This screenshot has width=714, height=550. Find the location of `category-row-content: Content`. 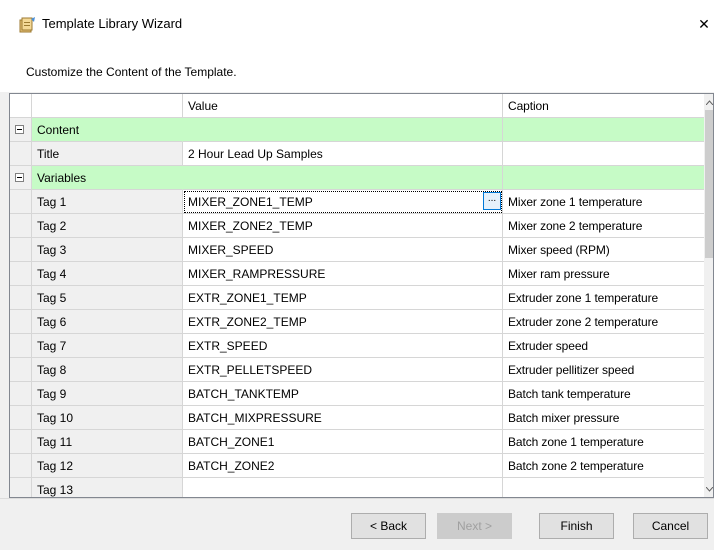

category-row-content: Content is located at coordinates (357, 130).